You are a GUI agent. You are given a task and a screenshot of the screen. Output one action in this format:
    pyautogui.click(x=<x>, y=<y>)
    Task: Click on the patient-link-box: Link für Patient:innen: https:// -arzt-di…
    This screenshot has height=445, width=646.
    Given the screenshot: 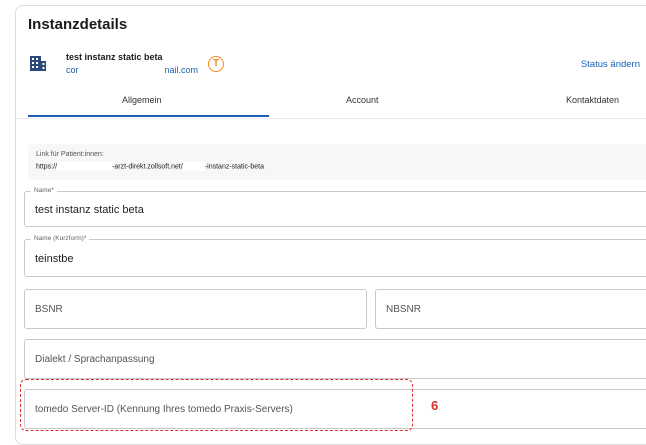 What is the action you would take?
    pyautogui.click(x=337, y=162)
    